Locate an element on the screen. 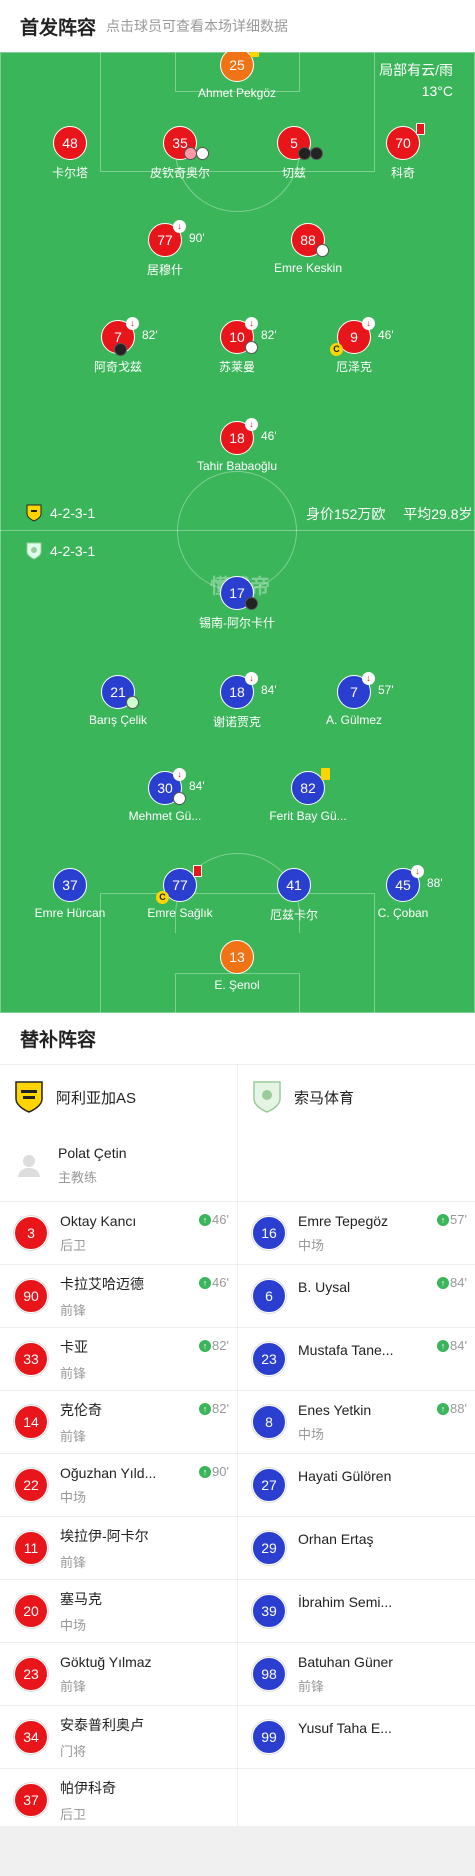 The height and width of the screenshot is (1876, 475). home-player: 70 科奇 is located at coordinates (403, 152).